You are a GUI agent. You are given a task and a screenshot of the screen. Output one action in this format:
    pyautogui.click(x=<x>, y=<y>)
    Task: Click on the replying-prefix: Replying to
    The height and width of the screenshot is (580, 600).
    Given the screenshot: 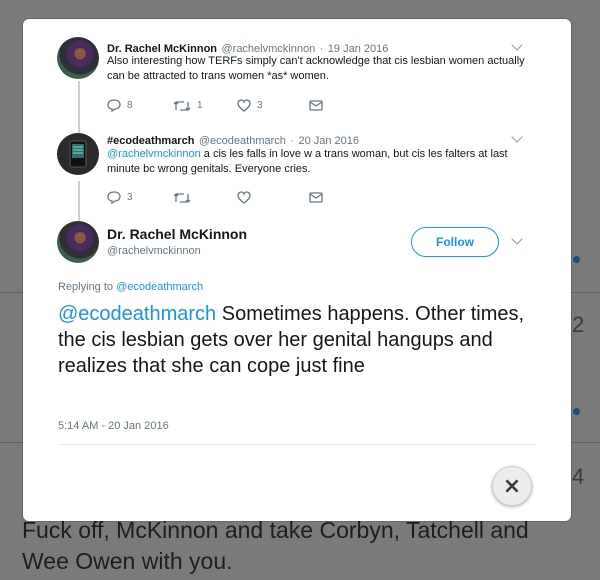 What is the action you would take?
    pyautogui.click(x=87, y=287)
    